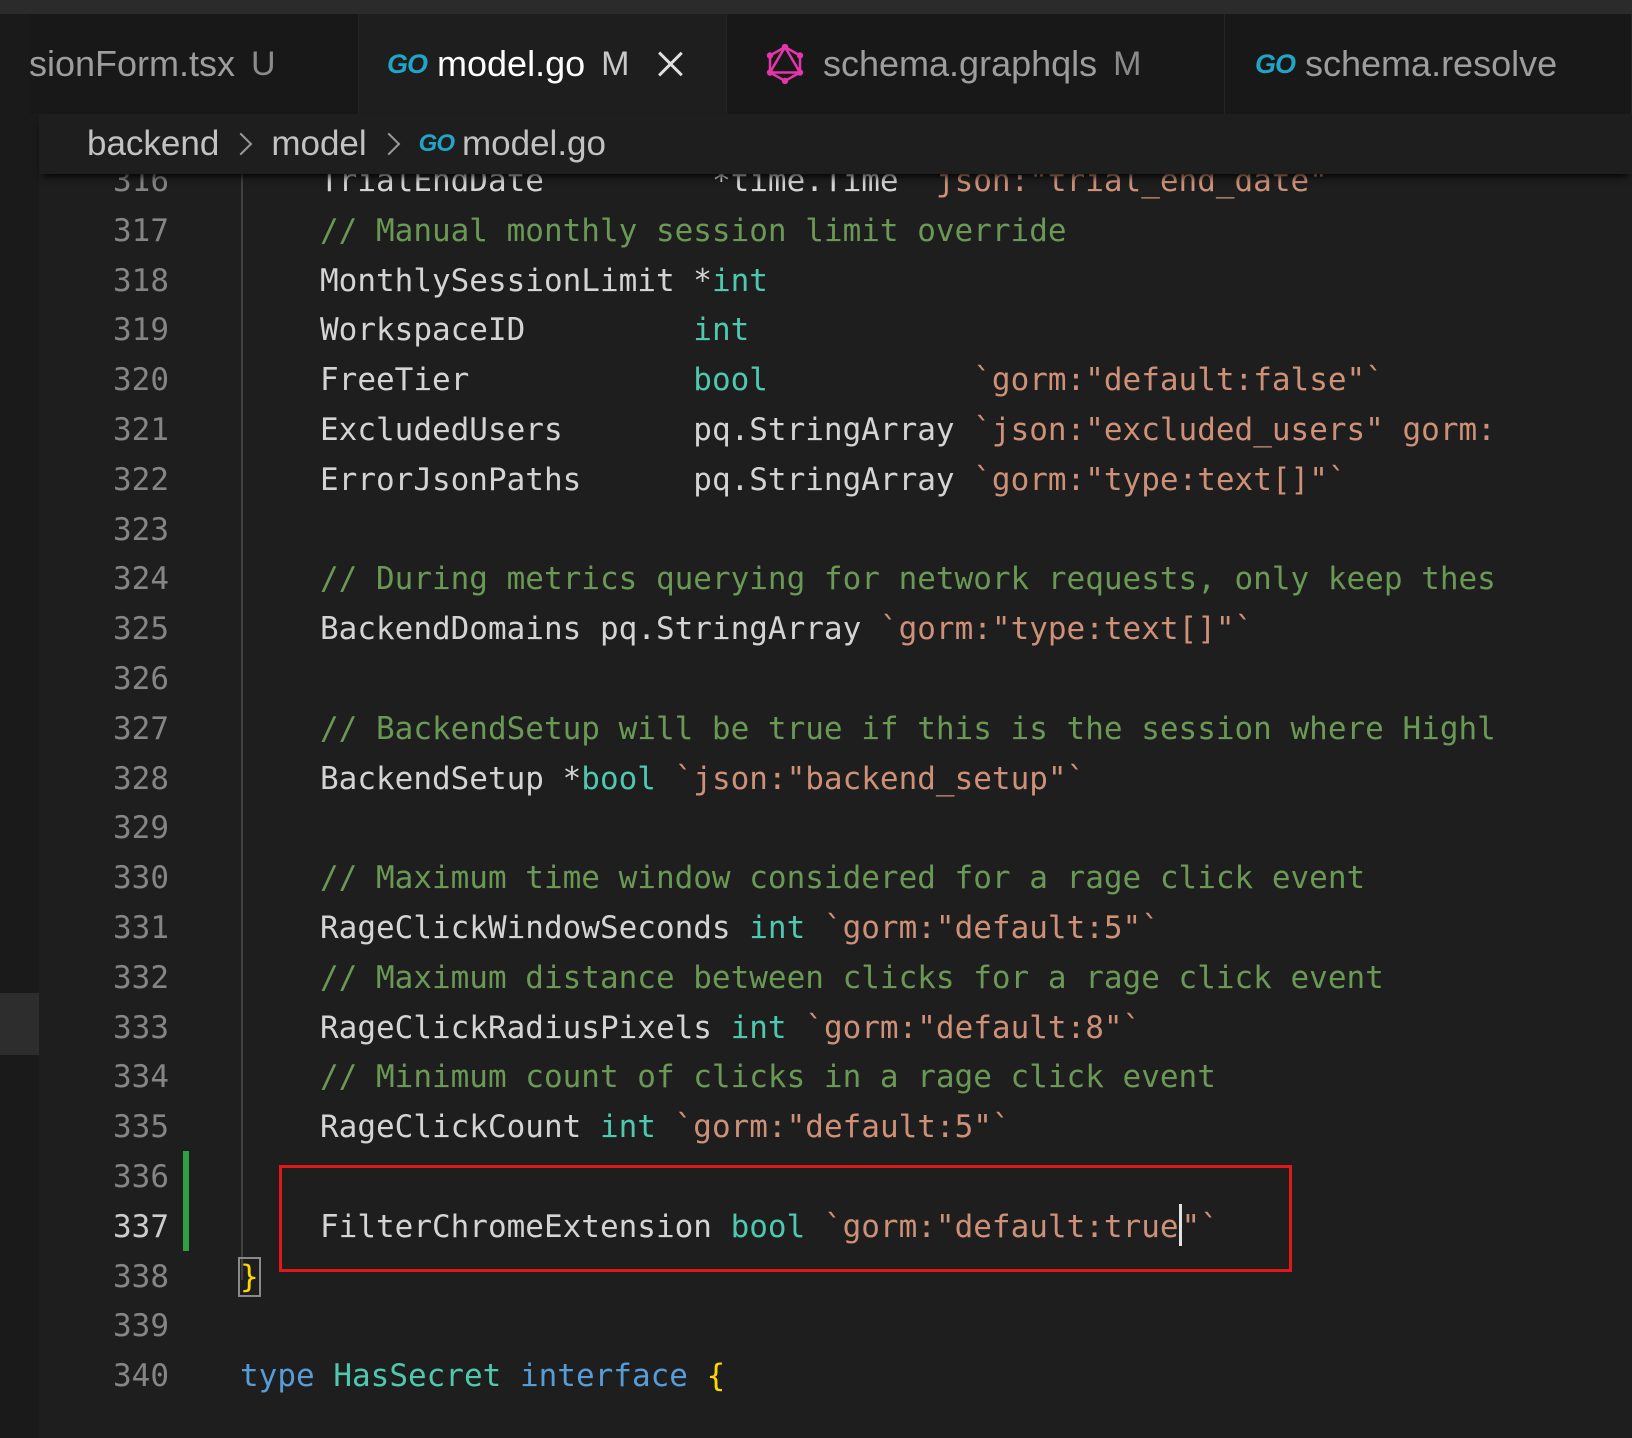 This screenshot has width=1632, height=1438. What do you see at coordinates (19, 1024) in the screenshot?
I see `activity-bar-marker` at bounding box center [19, 1024].